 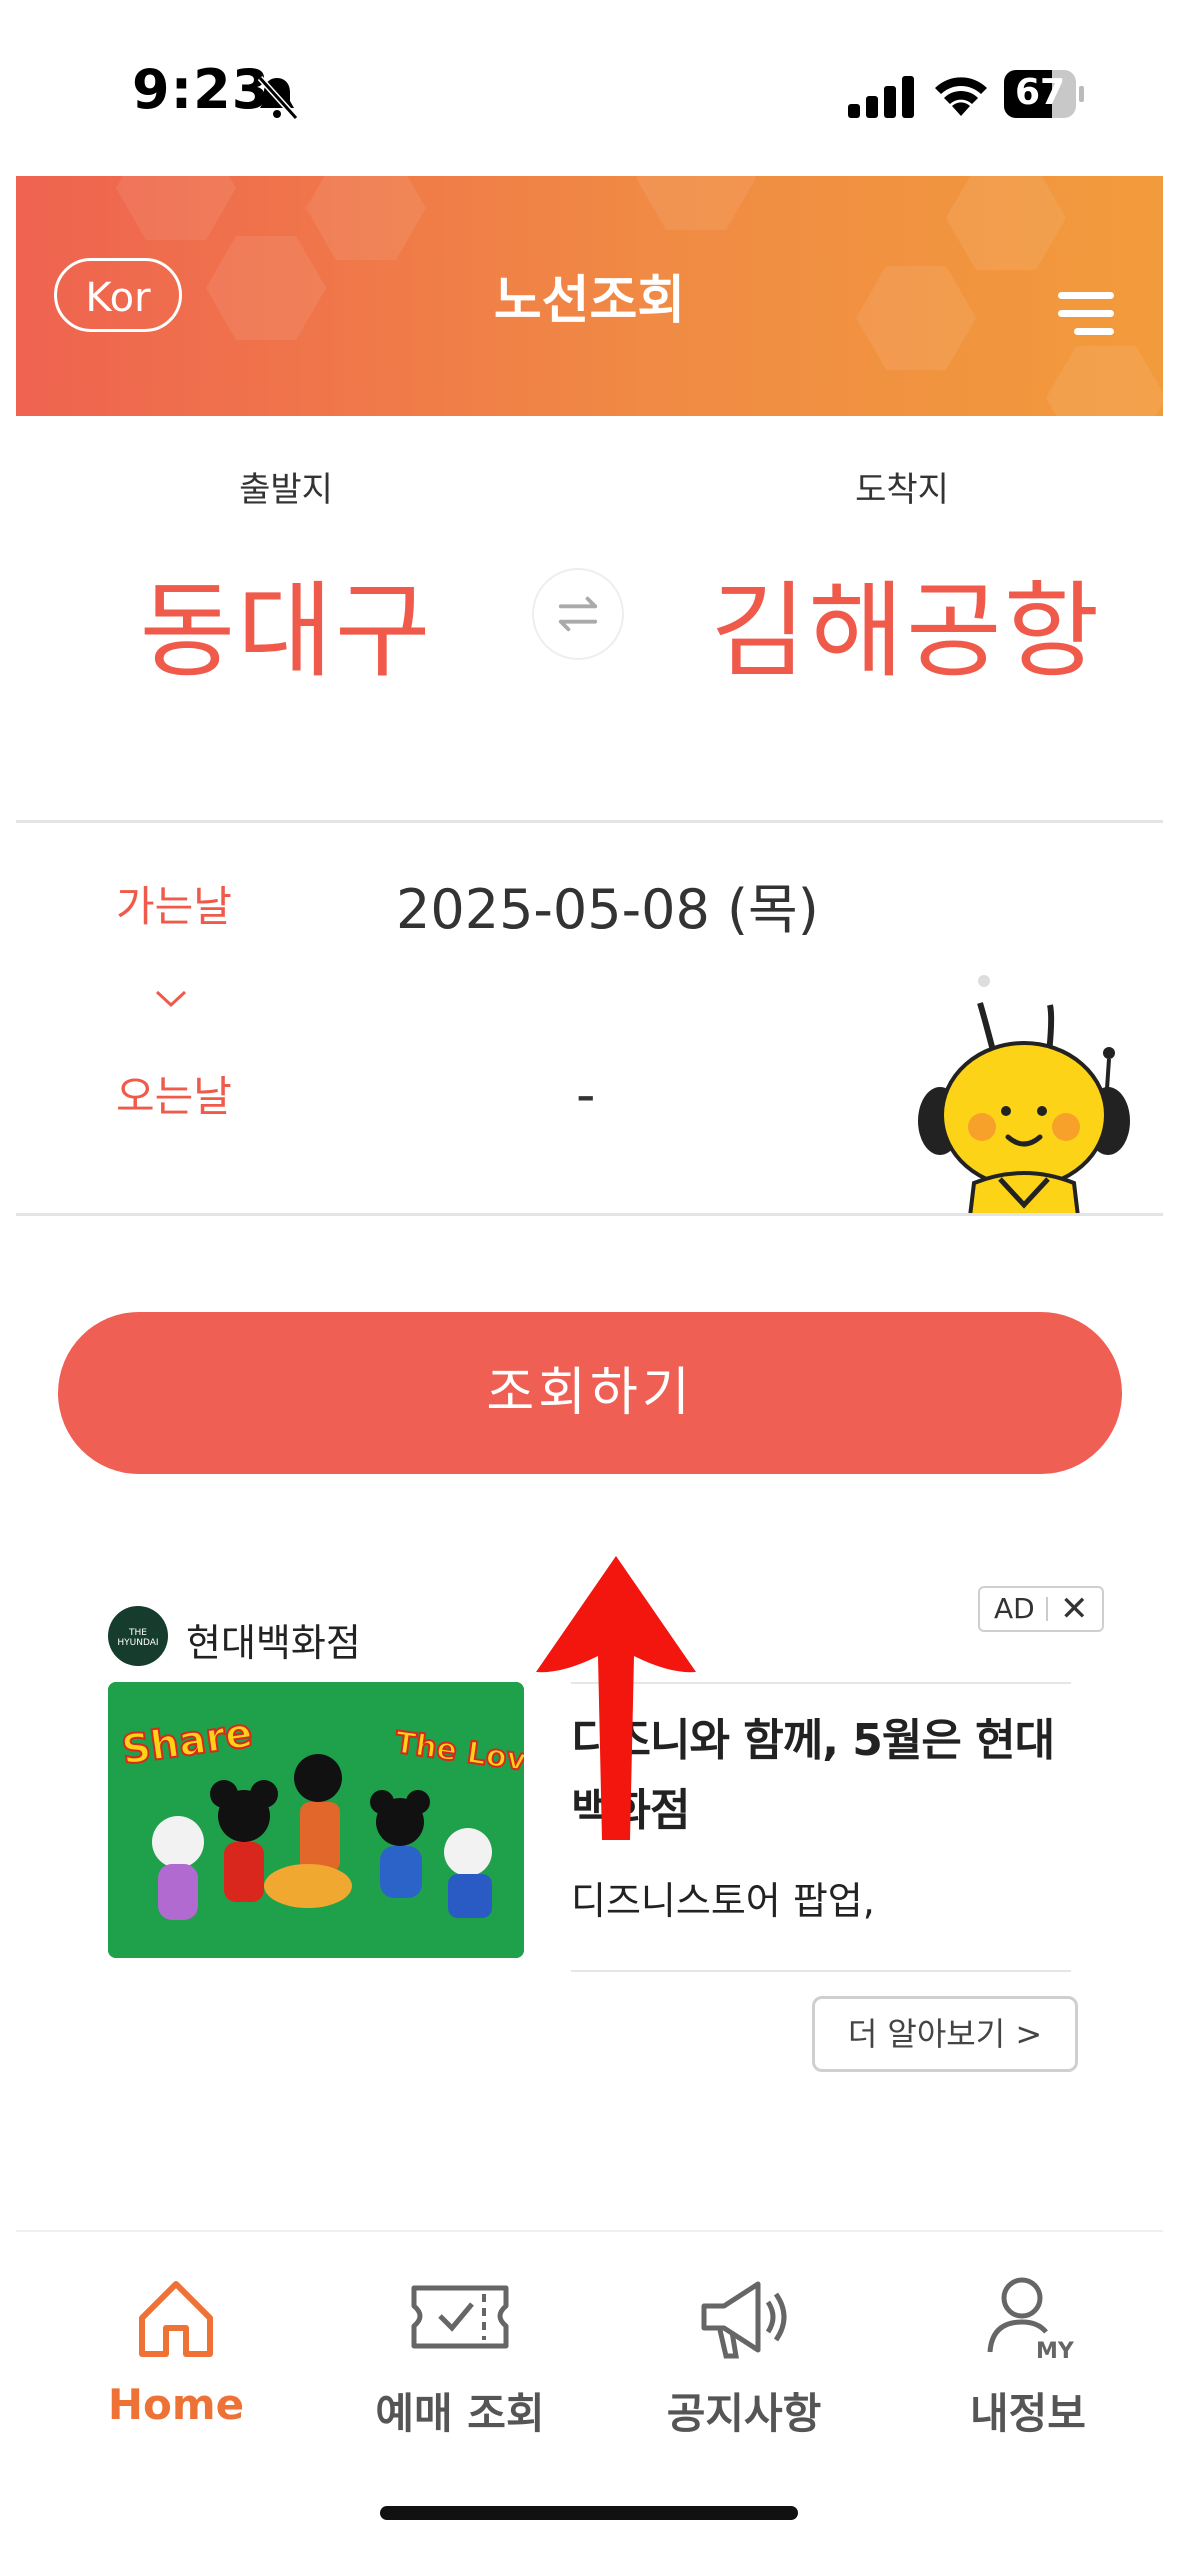 I want to click on return-date-label: 오는날, so click(x=174, y=1096).